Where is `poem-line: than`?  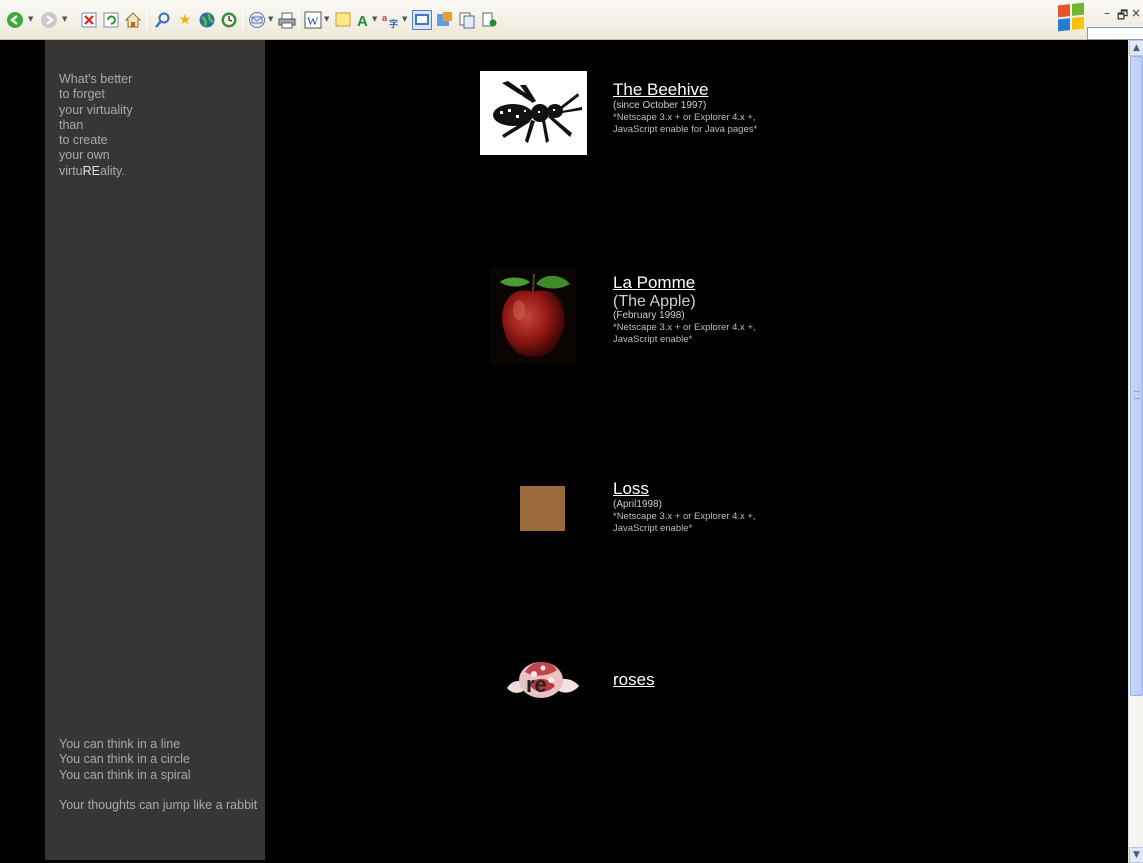 poem-line: than is located at coordinates (71, 124).